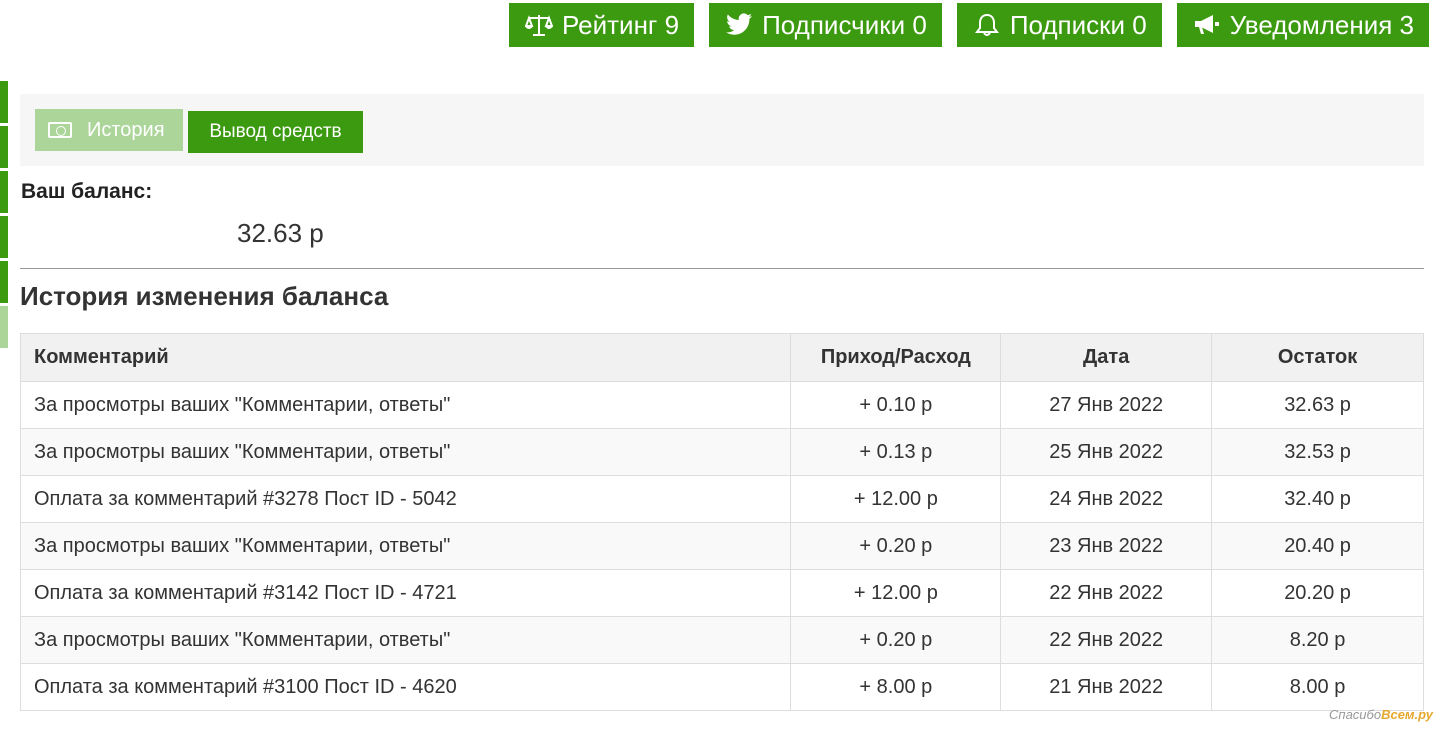 The height and width of the screenshot is (732, 1445). I want to click on tab-withdraw-label: Вывод средств, so click(275, 131).